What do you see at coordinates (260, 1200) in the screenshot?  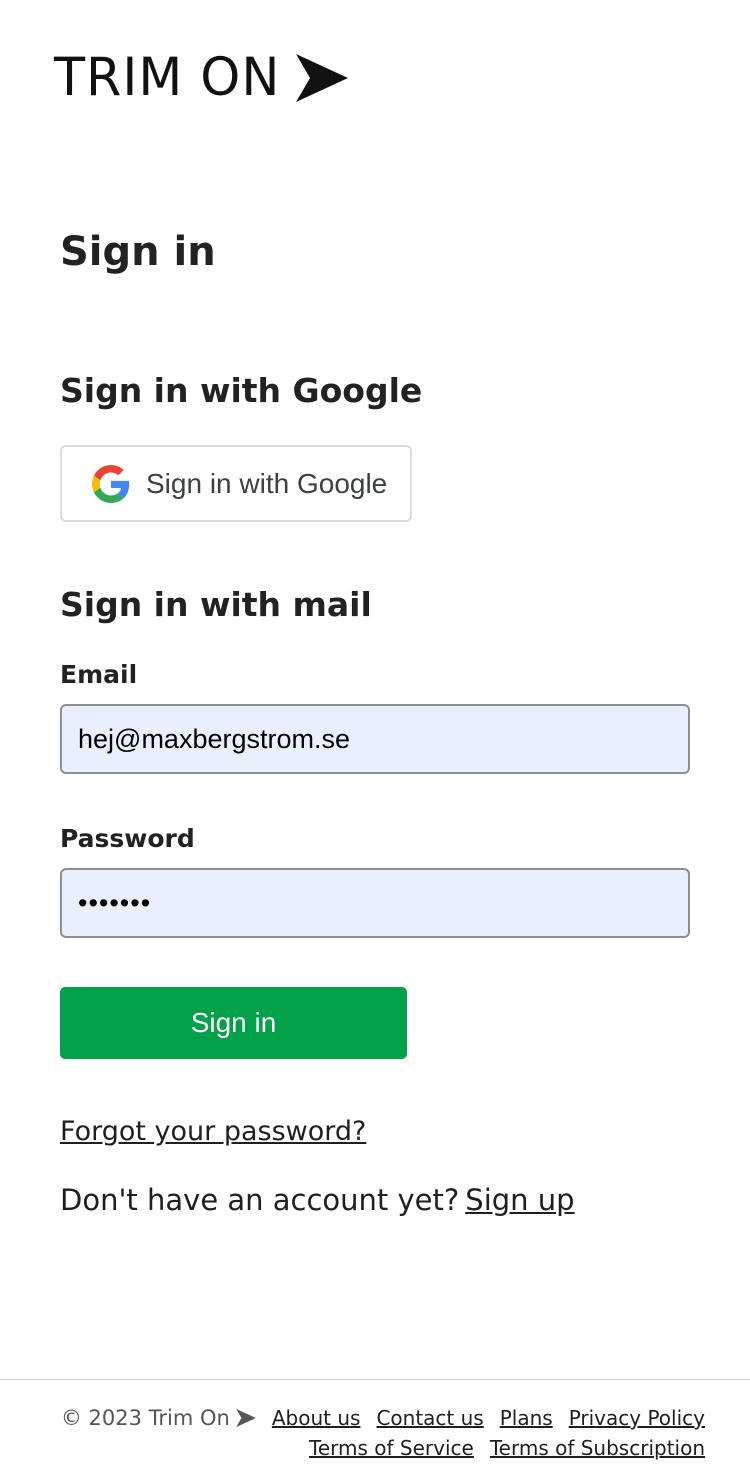 I see `signup-prompt-text: Don't have an account yet?` at bounding box center [260, 1200].